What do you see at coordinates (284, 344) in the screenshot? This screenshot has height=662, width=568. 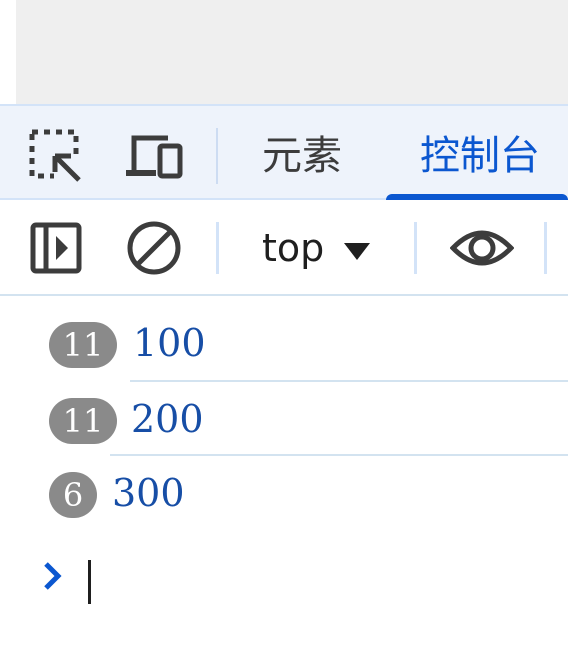 I see `console-message-row: 11 100` at bounding box center [284, 344].